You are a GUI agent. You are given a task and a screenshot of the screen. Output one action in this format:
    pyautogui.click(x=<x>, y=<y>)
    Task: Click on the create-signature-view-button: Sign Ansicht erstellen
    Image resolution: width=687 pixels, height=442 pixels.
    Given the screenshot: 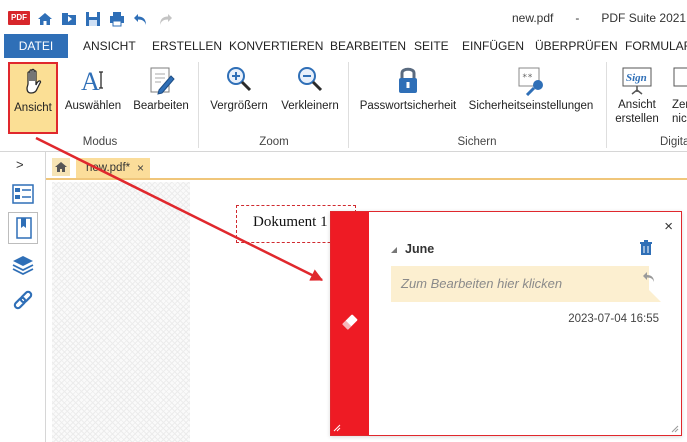 What is the action you would take?
    pyautogui.click(x=637, y=98)
    